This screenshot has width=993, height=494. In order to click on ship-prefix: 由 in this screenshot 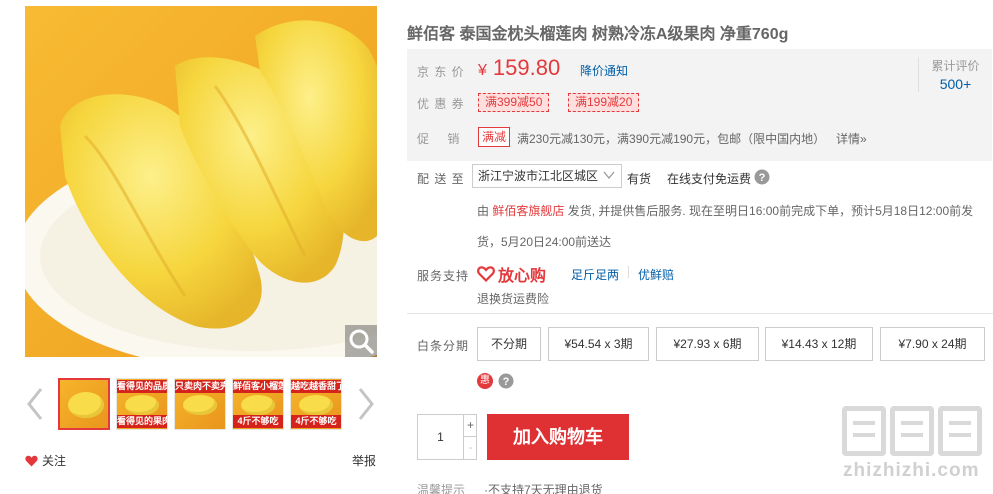, I will do `click(483, 211)`.